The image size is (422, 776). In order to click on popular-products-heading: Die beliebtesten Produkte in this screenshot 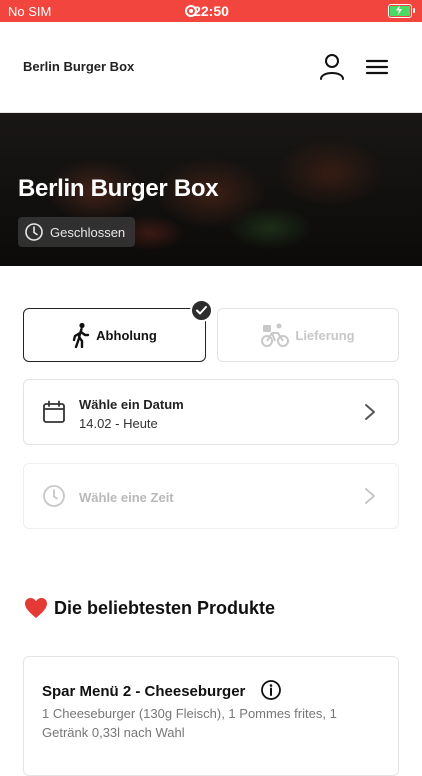, I will do `click(149, 608)`.